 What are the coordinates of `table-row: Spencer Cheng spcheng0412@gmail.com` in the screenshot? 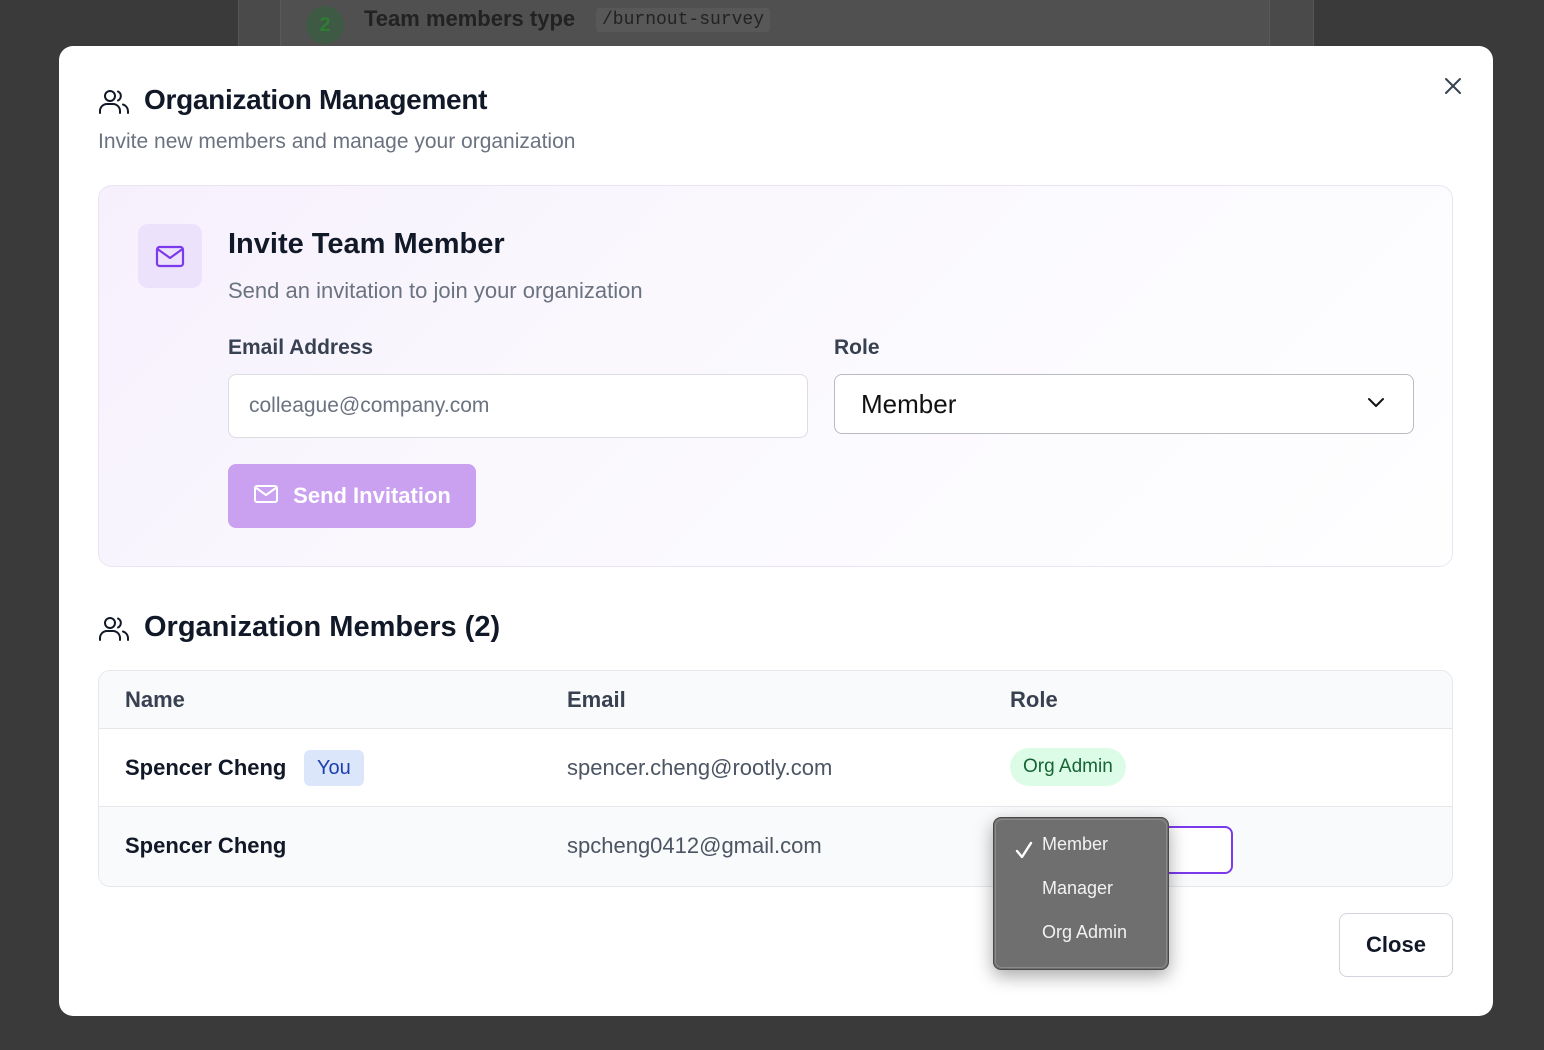 It's located at (775, 846).